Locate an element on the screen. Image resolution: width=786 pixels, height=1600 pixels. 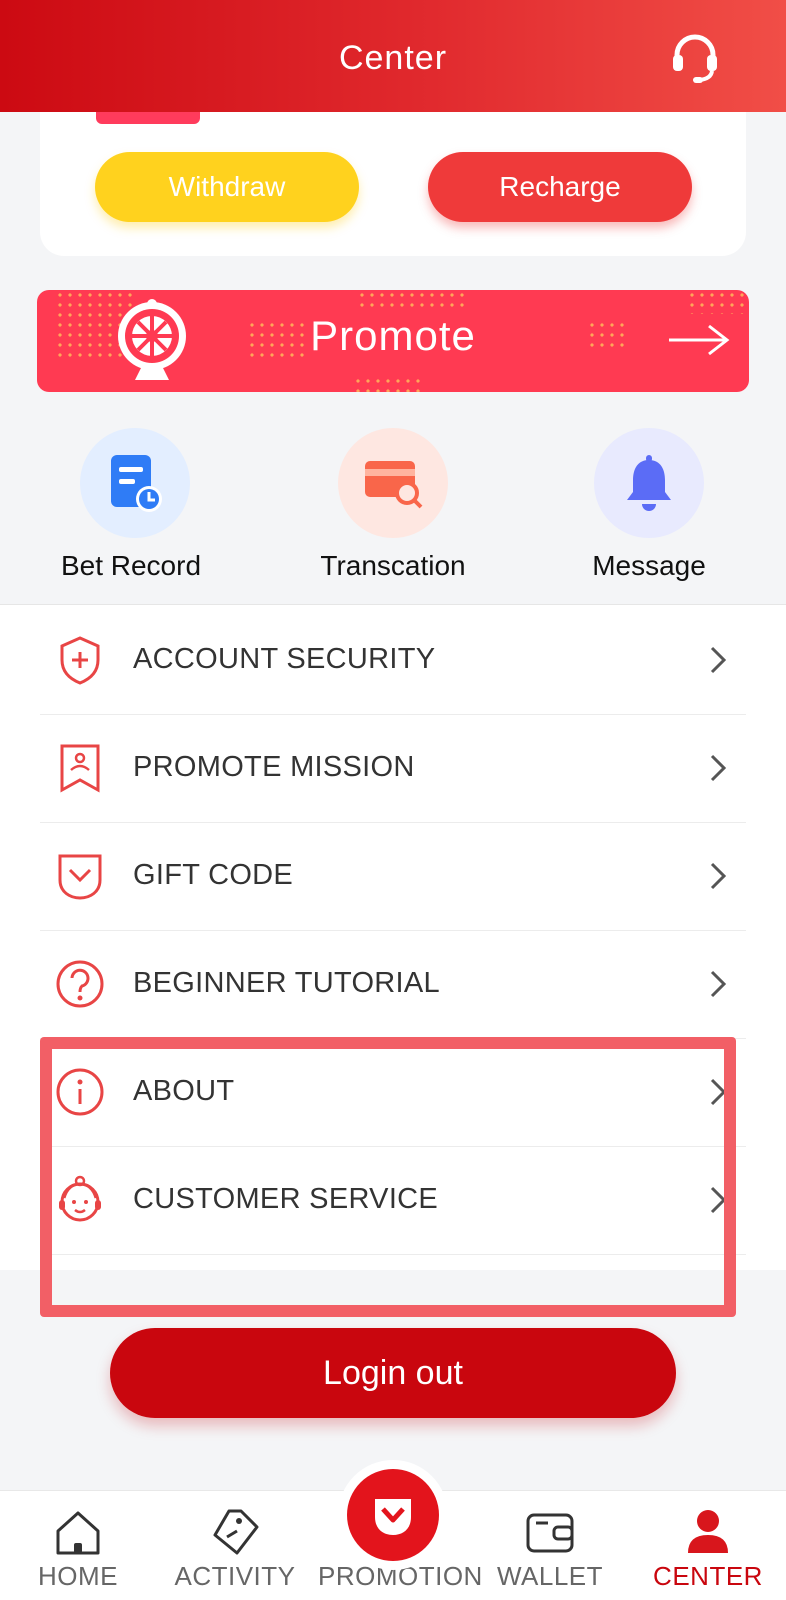
nav-wallet: WALLET is located at coordinates (550, 1545).